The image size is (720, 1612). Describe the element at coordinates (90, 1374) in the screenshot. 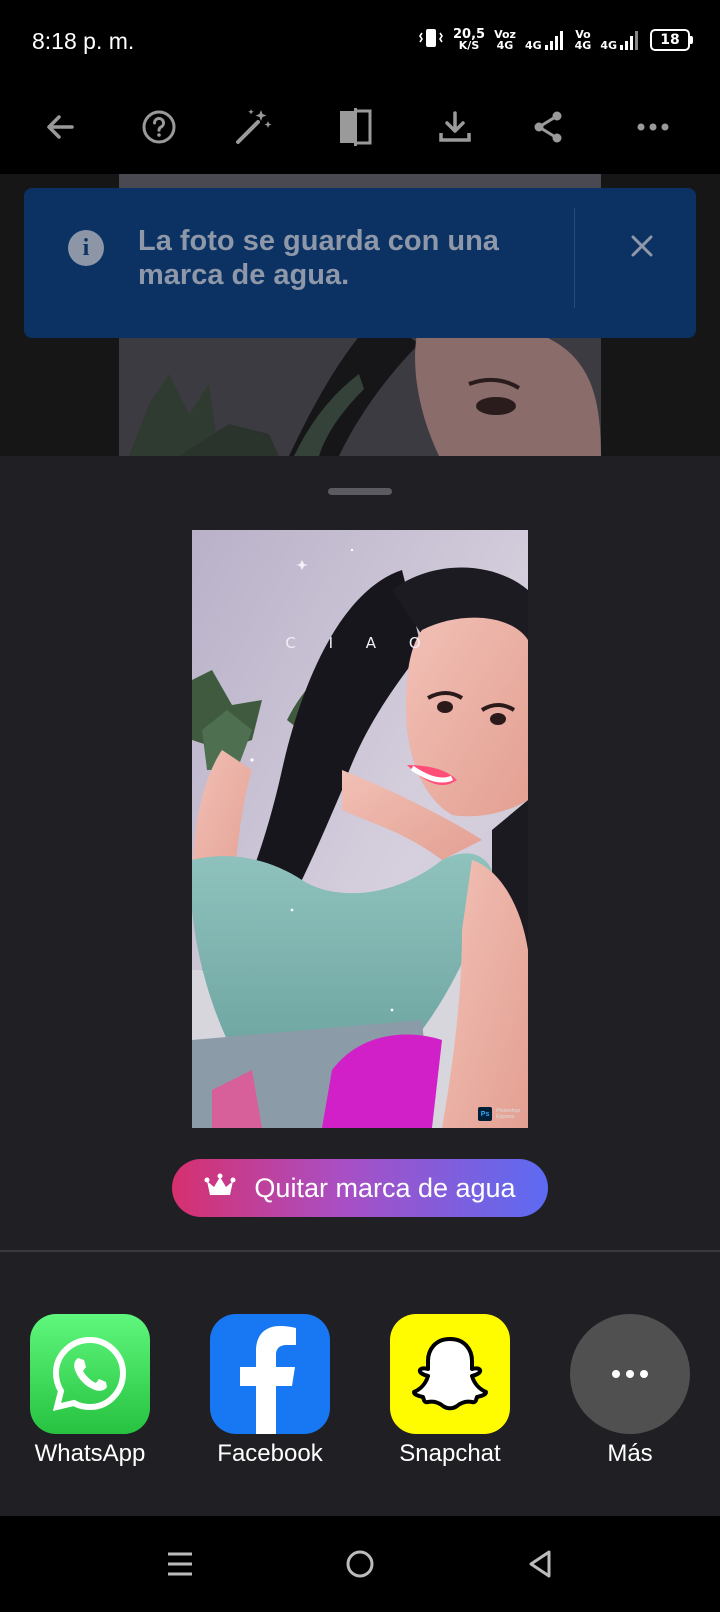

I see `whatsapp-icon` at that location.